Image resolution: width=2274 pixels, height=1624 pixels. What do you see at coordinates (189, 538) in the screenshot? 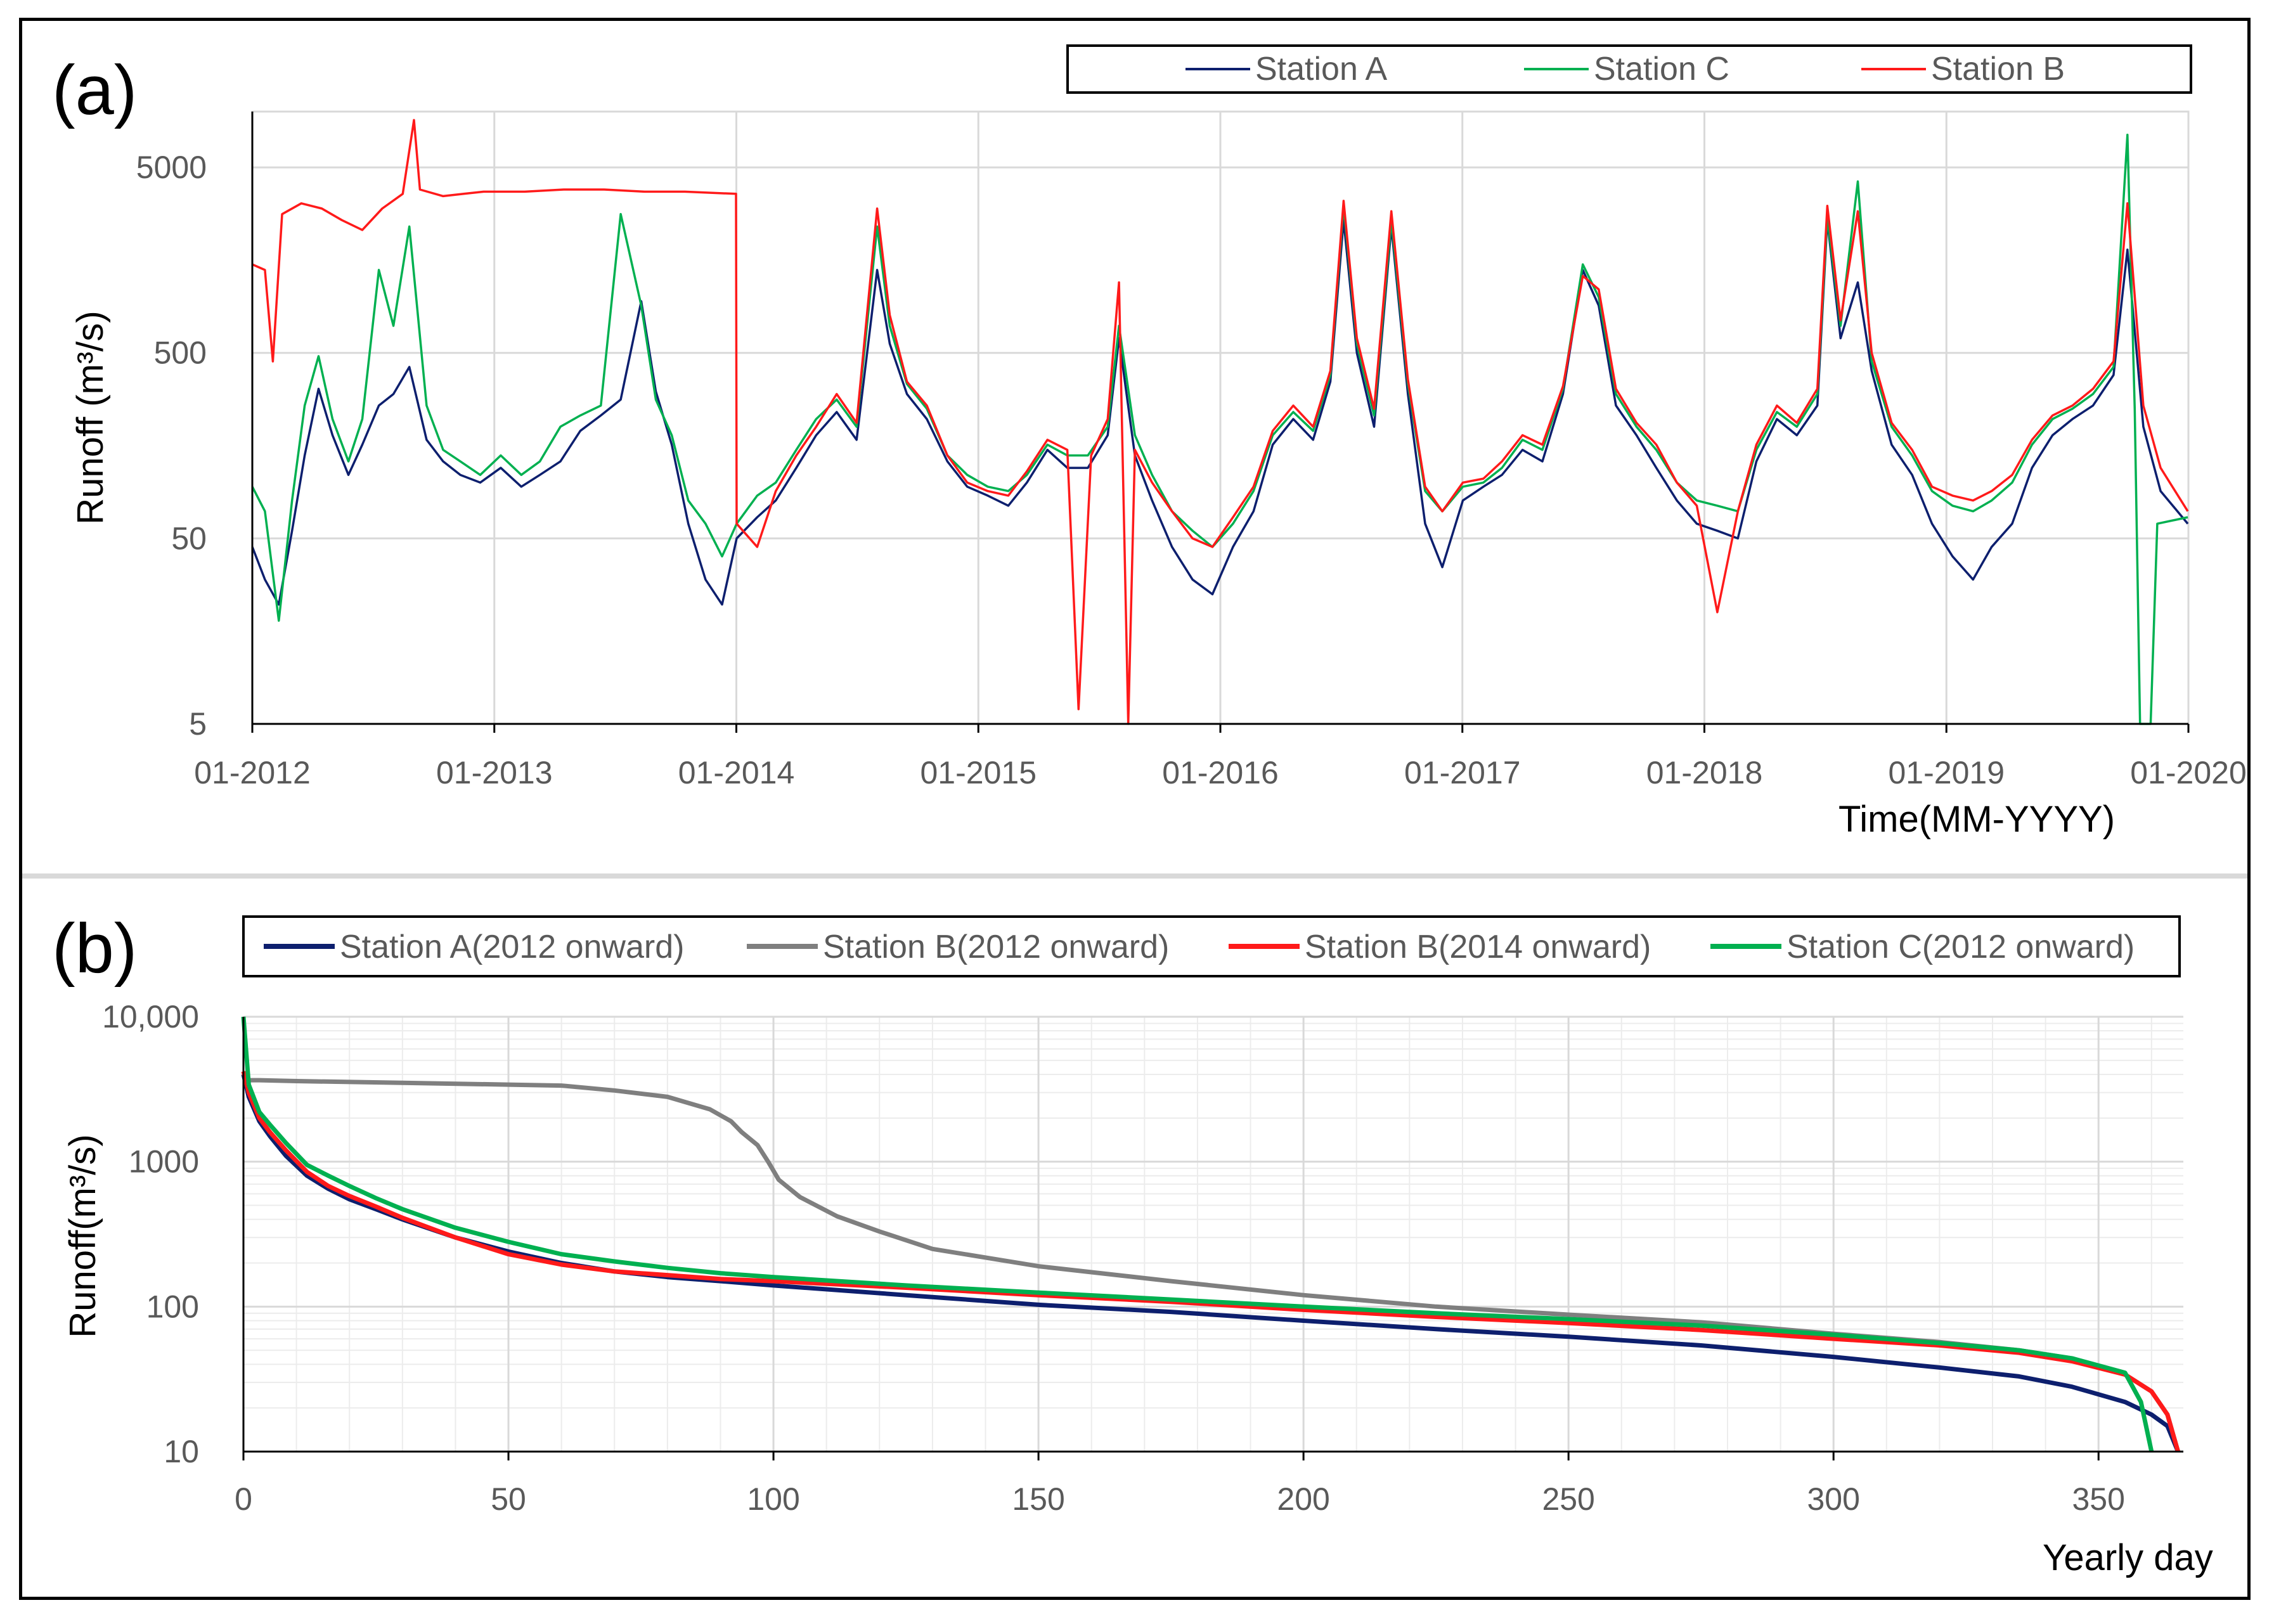
I see `y-tick-label-a: 50` at bounding box center [189, 538].